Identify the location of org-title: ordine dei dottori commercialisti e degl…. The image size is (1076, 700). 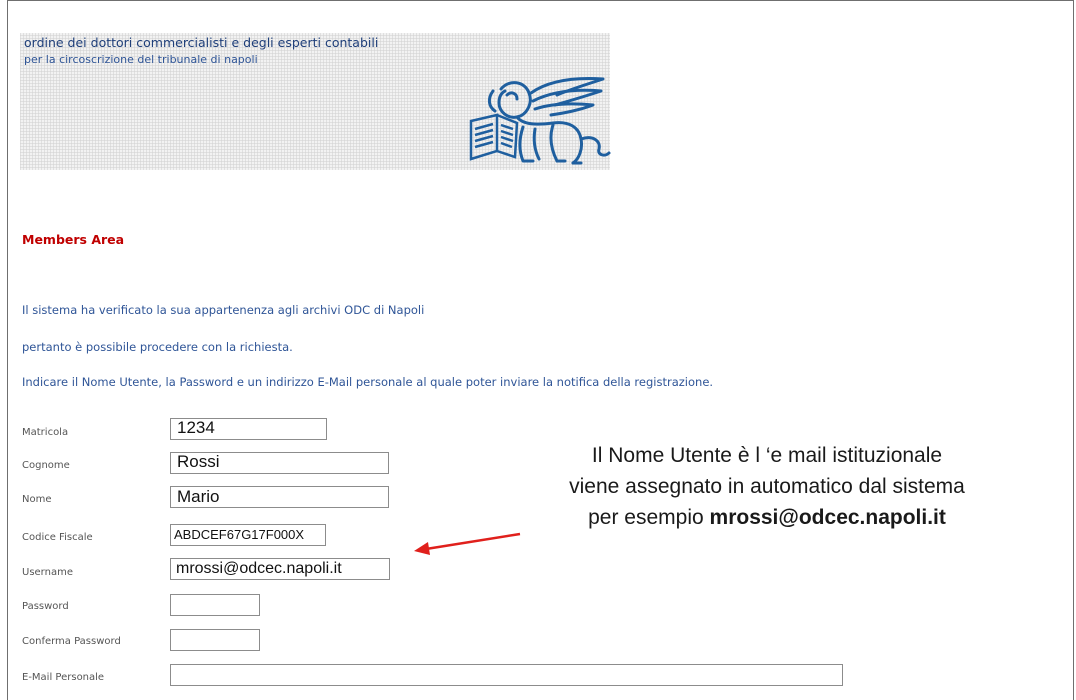
(201, 42).